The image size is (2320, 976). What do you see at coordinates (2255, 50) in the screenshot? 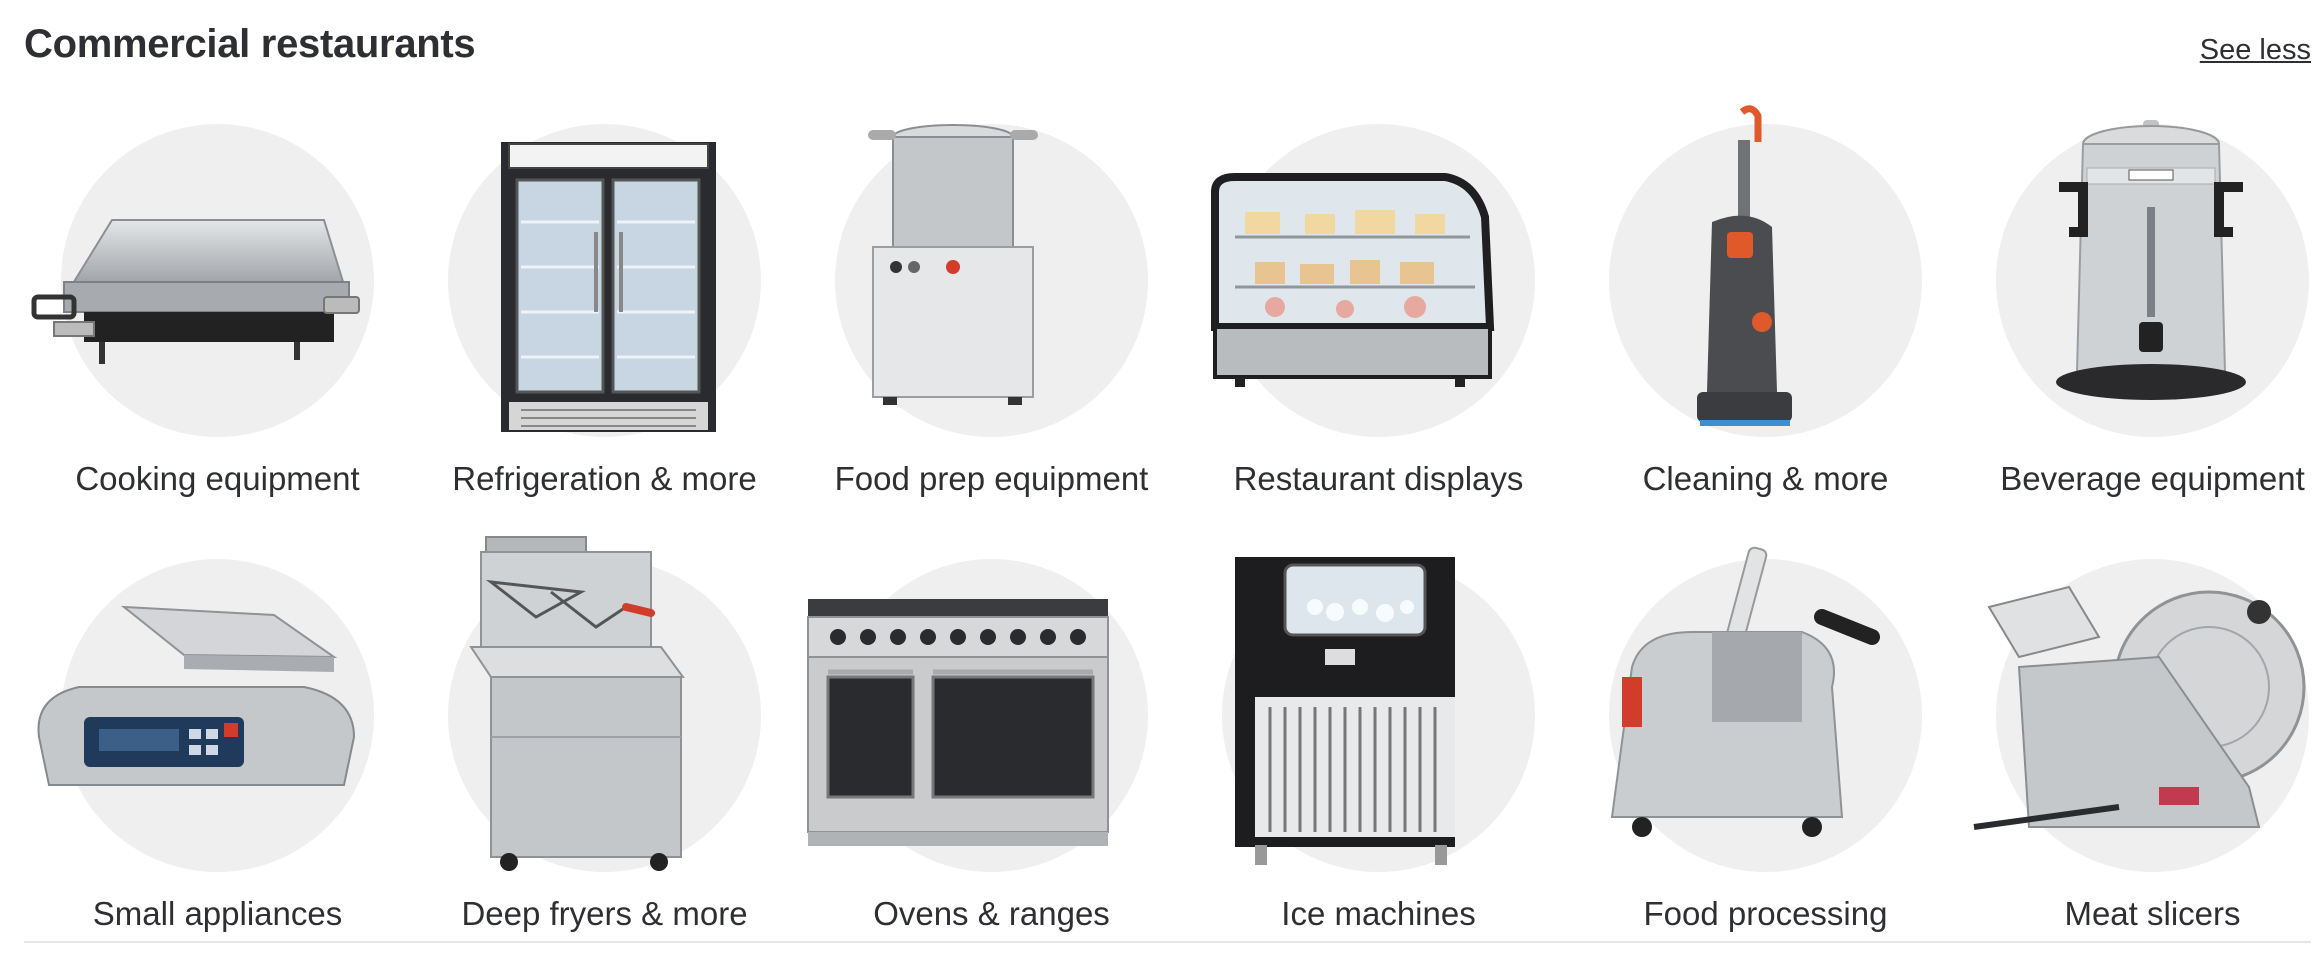
I see `see-less-link: See less` at bounding box center [2255, 50].